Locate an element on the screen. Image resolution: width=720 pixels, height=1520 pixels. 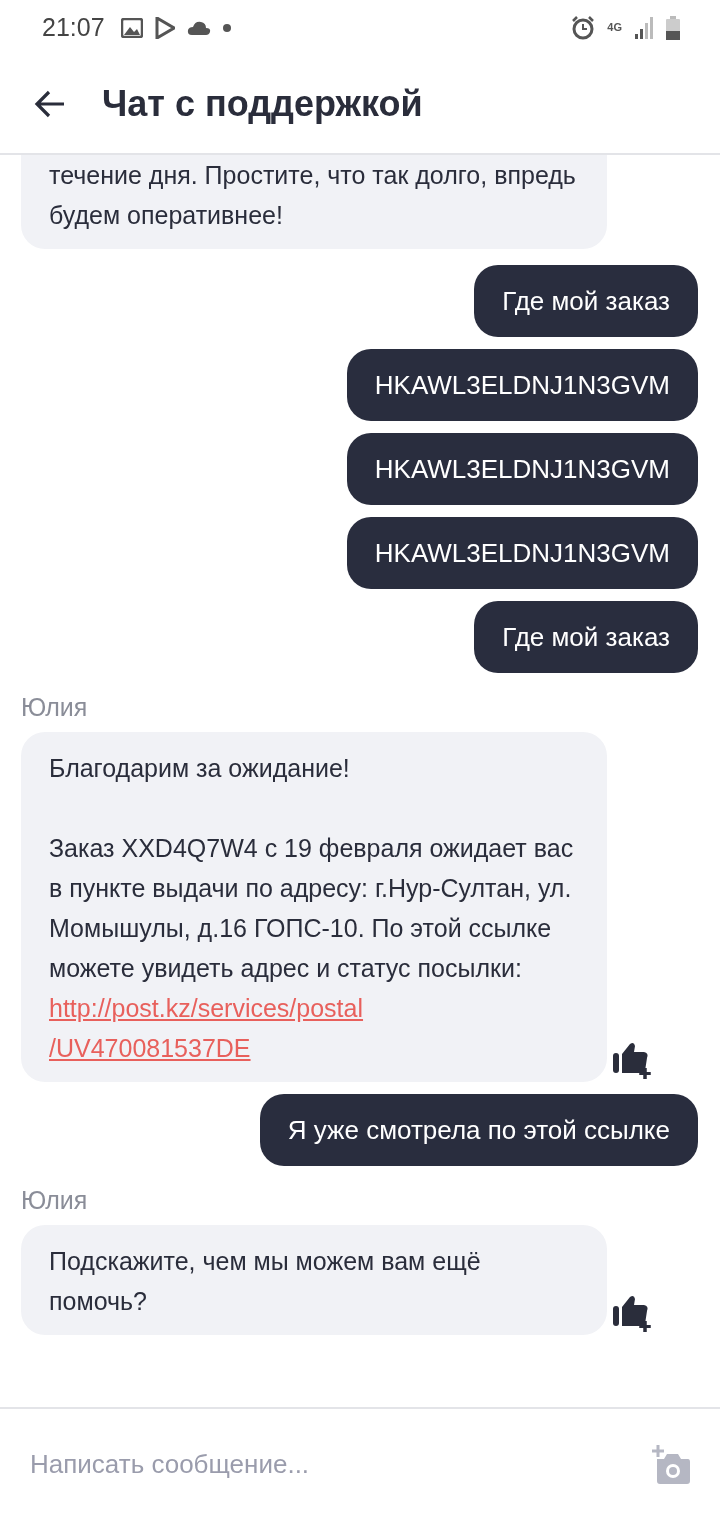
message-text: Заказ XXD4Q7W4 с 19 февраля ожидает вас в пункте выдачи по адресу: г.Нур-Султан, ул. Момышулы, д.16 ГОПС-10. По этой ссылке можете увидеть адрес и статус посылки: is located at coordinates (312, 908).